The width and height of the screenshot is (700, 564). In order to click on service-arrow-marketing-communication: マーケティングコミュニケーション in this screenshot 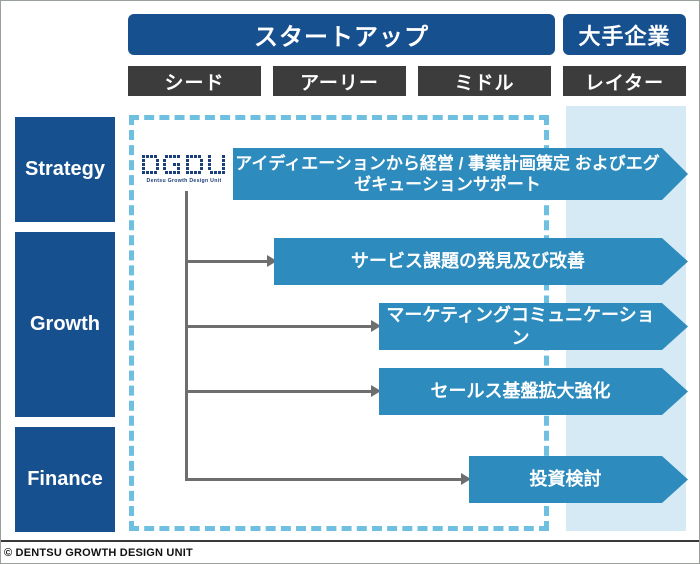, I will do `click(533, 326)`.